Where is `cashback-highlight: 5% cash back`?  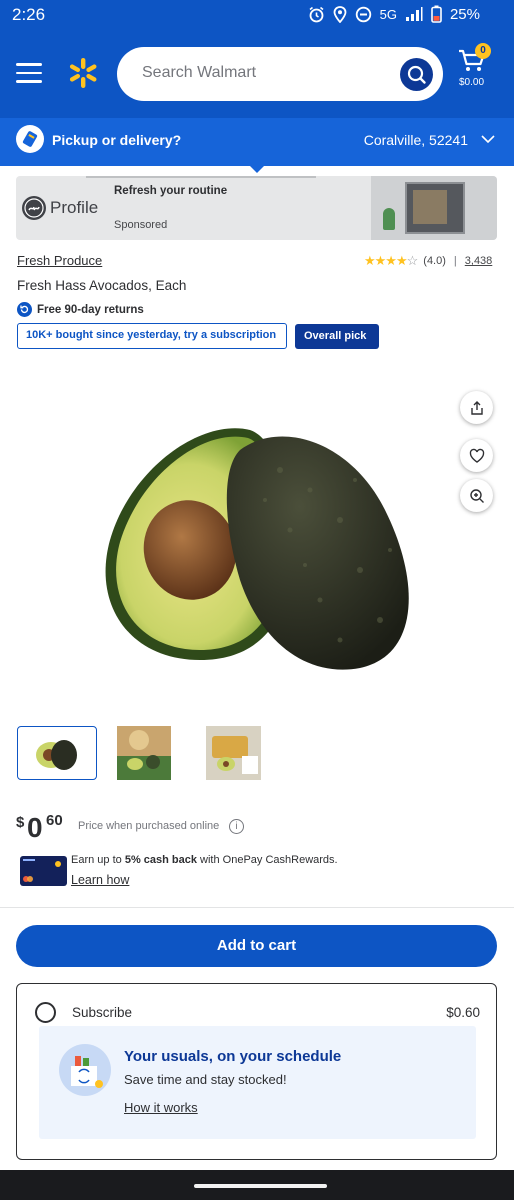 cashback-highlight: 5% cash back is located at coordinates (160, 860).